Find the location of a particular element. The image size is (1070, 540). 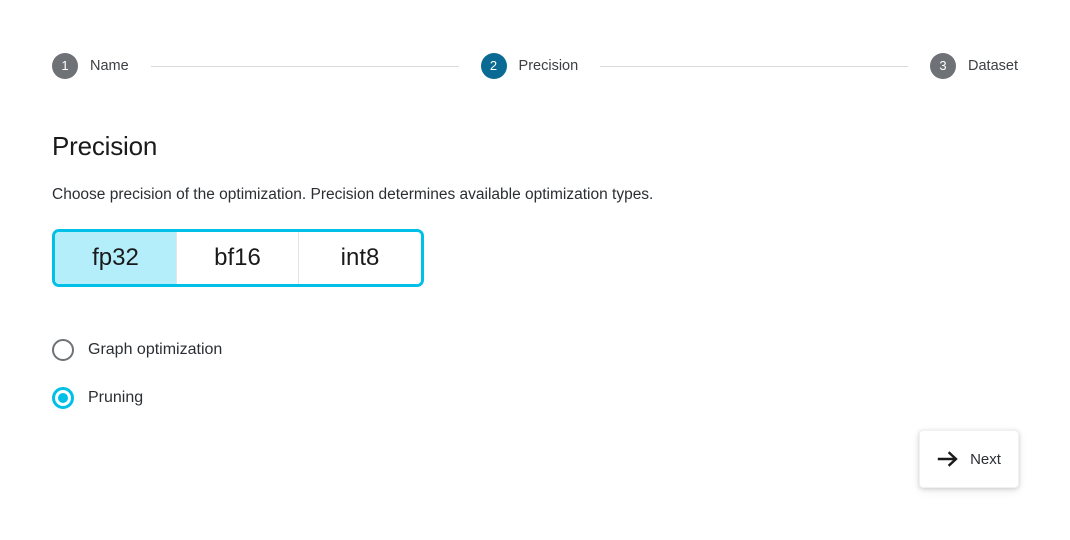

radio-label-graph-optimization: Graph optimization is located at coordinates (155, 349).